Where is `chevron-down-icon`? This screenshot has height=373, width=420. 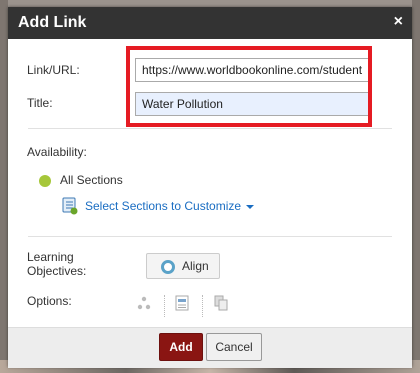 chevron-down-icon is located at coordinates (250, 206).